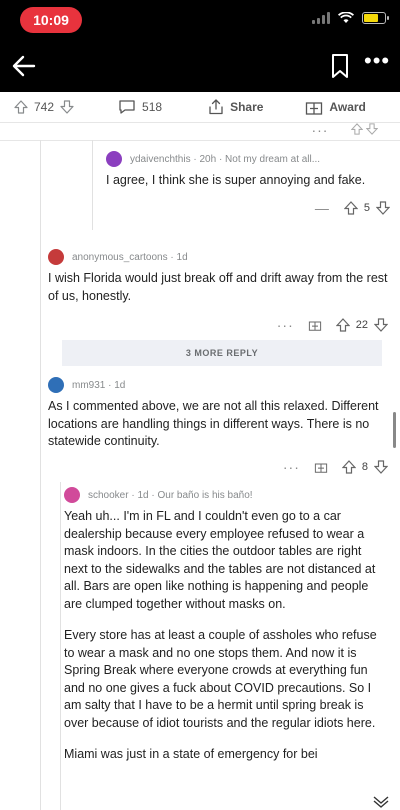 This screenshot has width=400, height=810. What do you see at coordinates (51, 20) in the screenshot?
I see `status-time: 10:09` at bounding box center [51, 20].